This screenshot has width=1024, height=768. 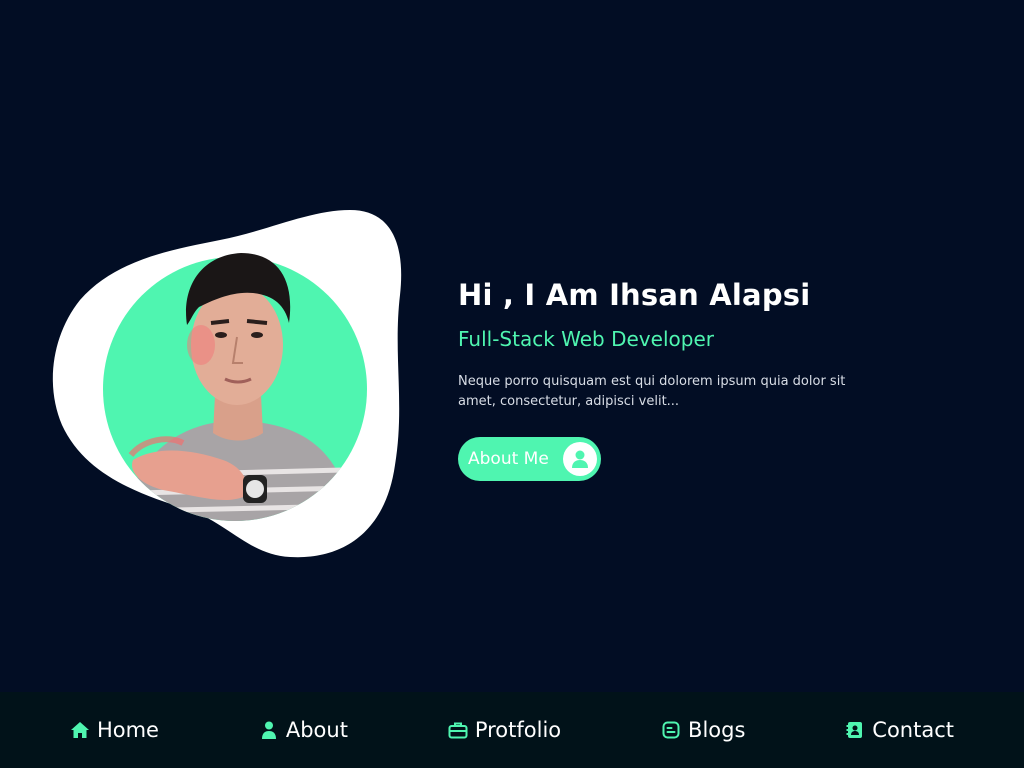 I want to click on nav-item-home: Home, so click(x=114, y=730).